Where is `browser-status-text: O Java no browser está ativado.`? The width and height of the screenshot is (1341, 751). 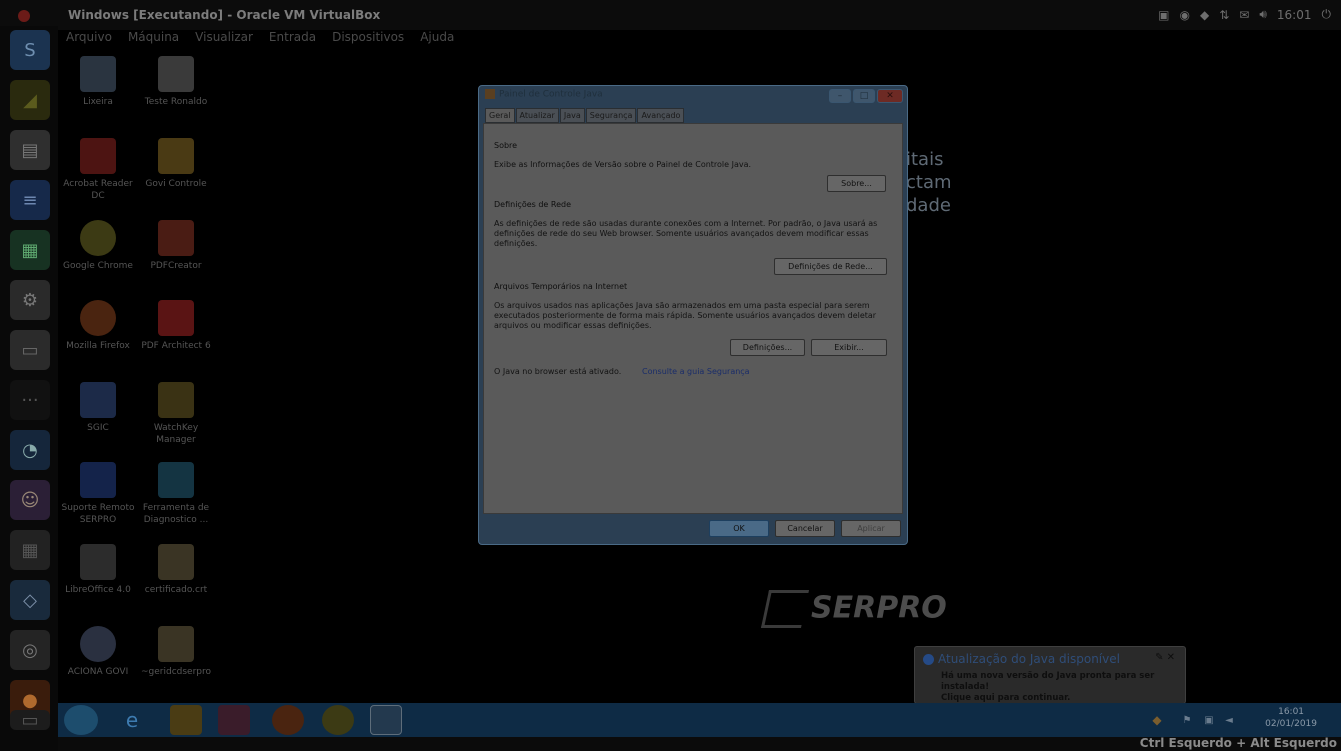
browser-status-text: O Java no browser está ativado. is located at coordinates (558, 371).